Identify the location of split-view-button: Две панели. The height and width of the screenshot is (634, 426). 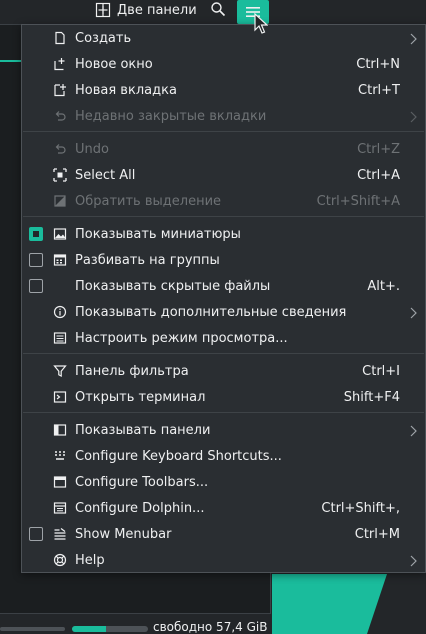
(146, 10).